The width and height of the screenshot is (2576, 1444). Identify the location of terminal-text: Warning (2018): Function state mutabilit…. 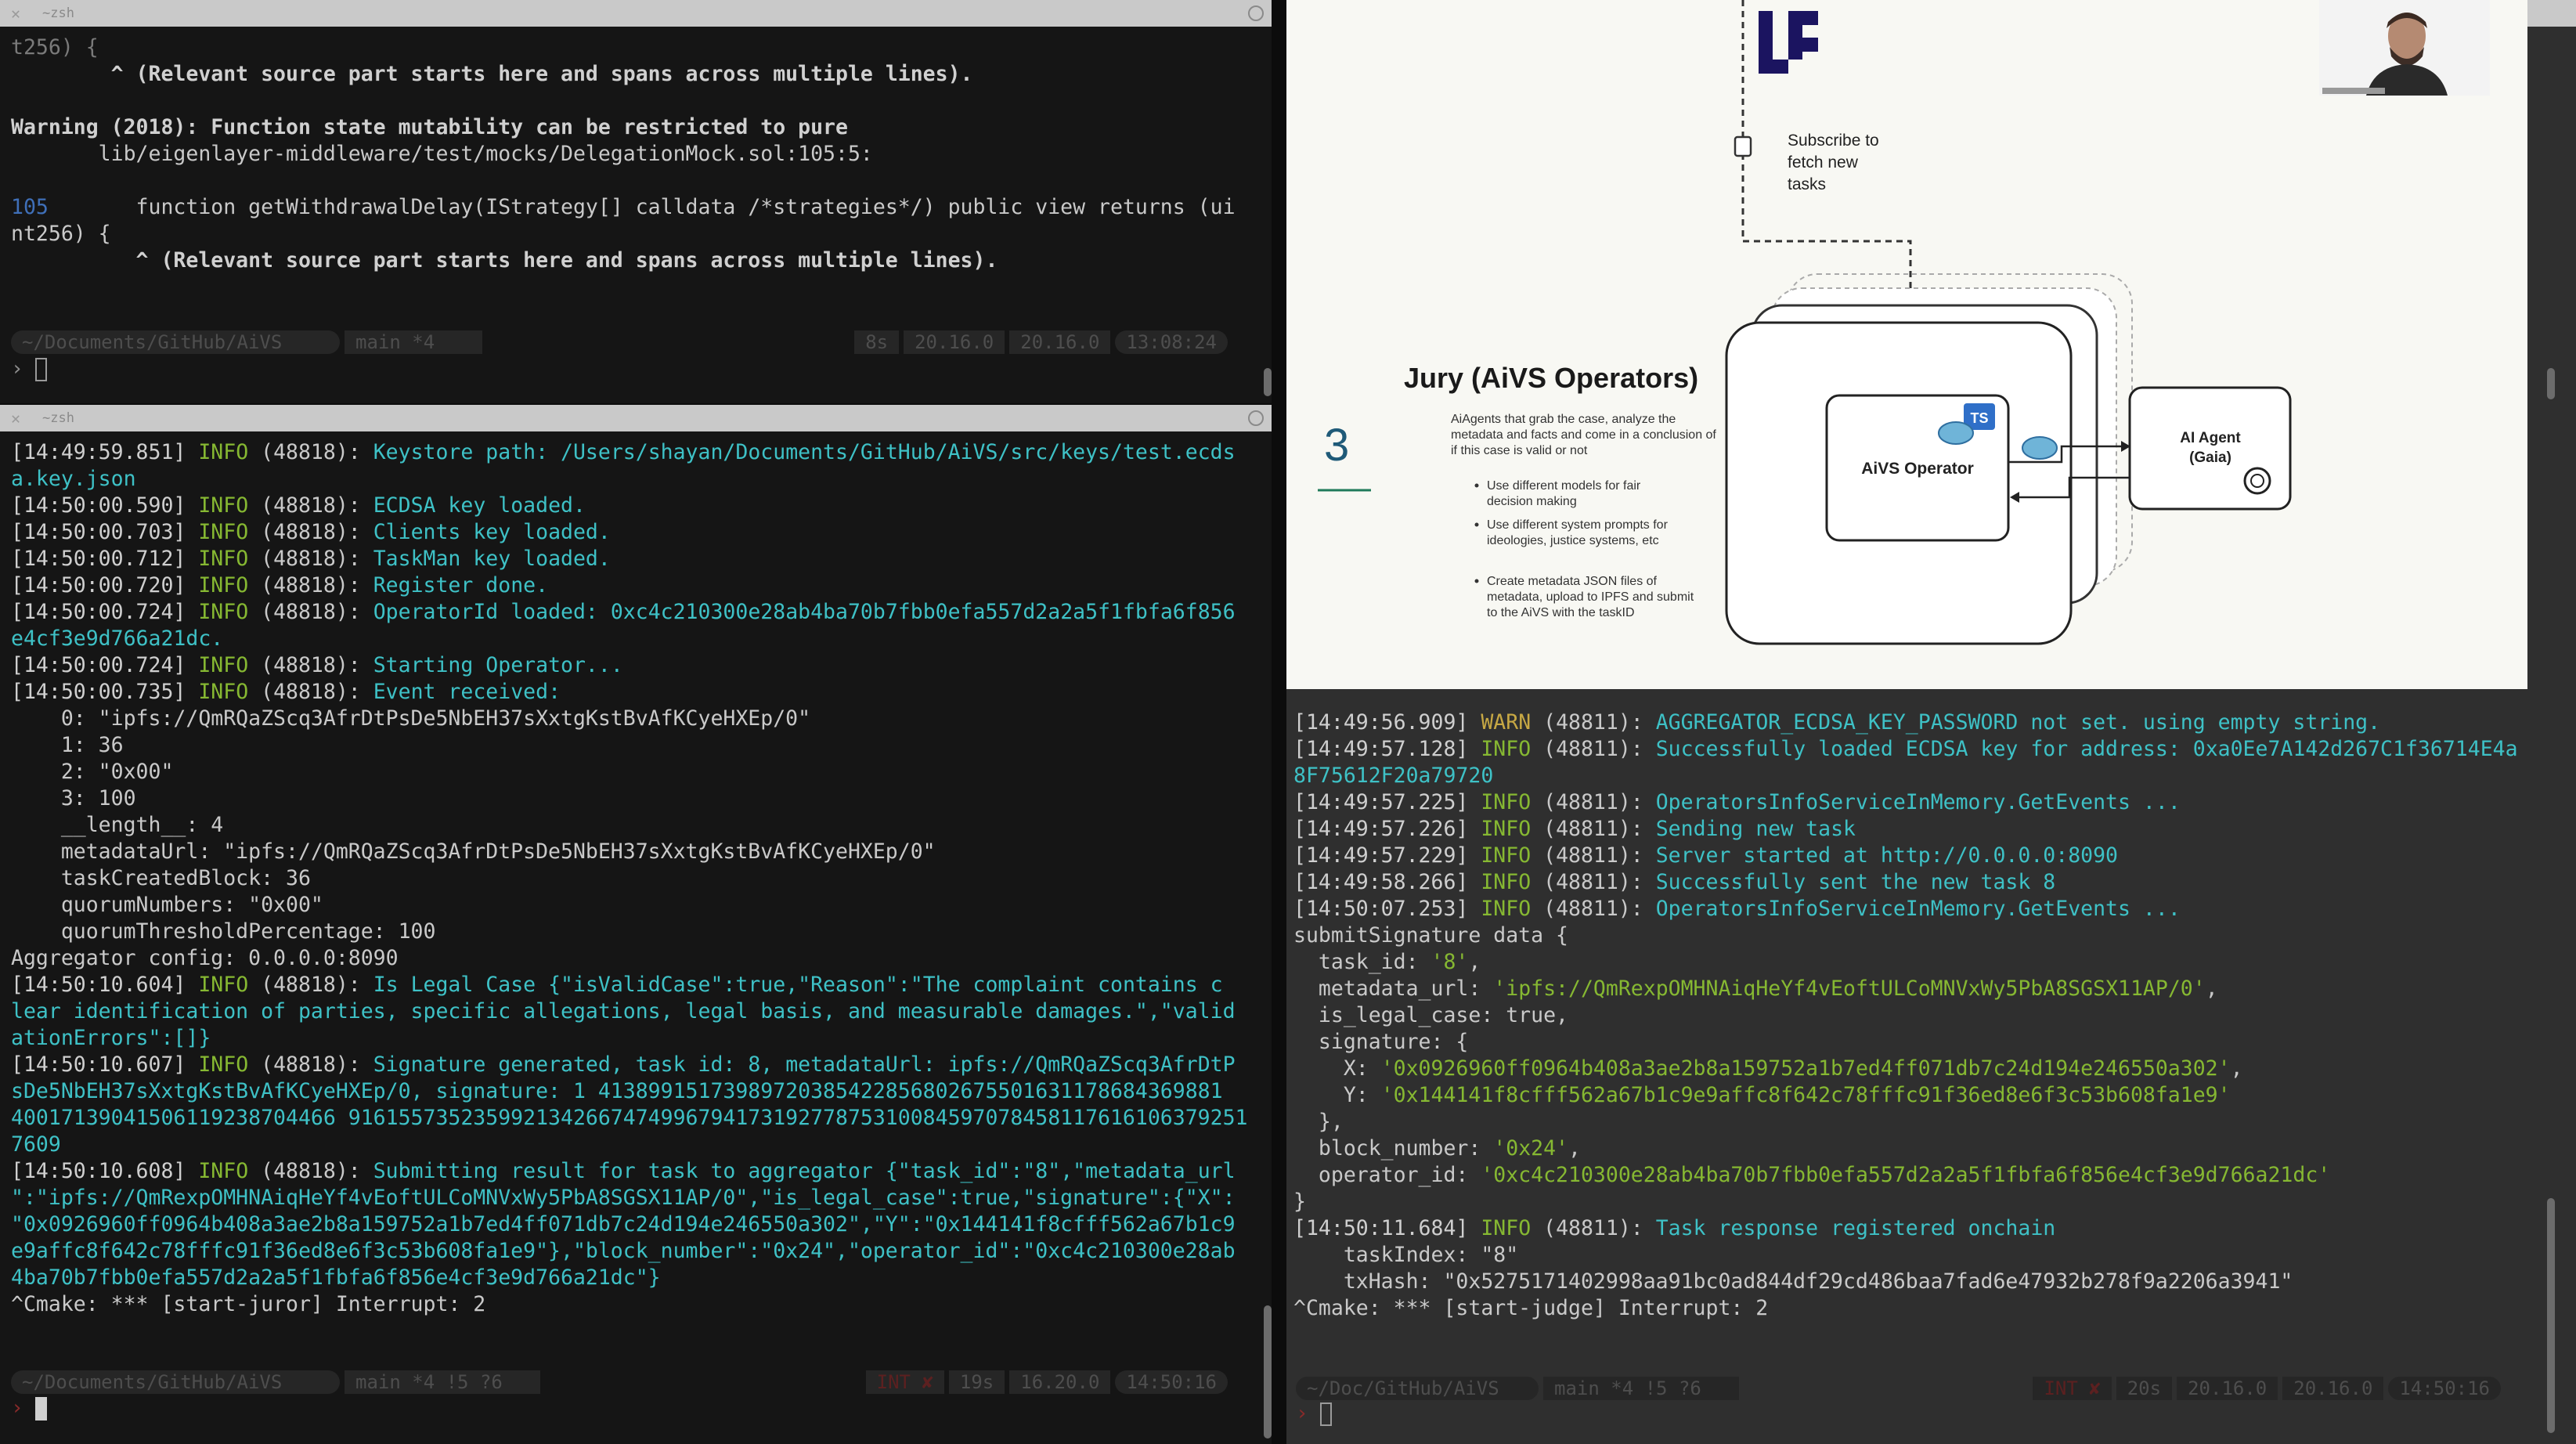
(429, 127).